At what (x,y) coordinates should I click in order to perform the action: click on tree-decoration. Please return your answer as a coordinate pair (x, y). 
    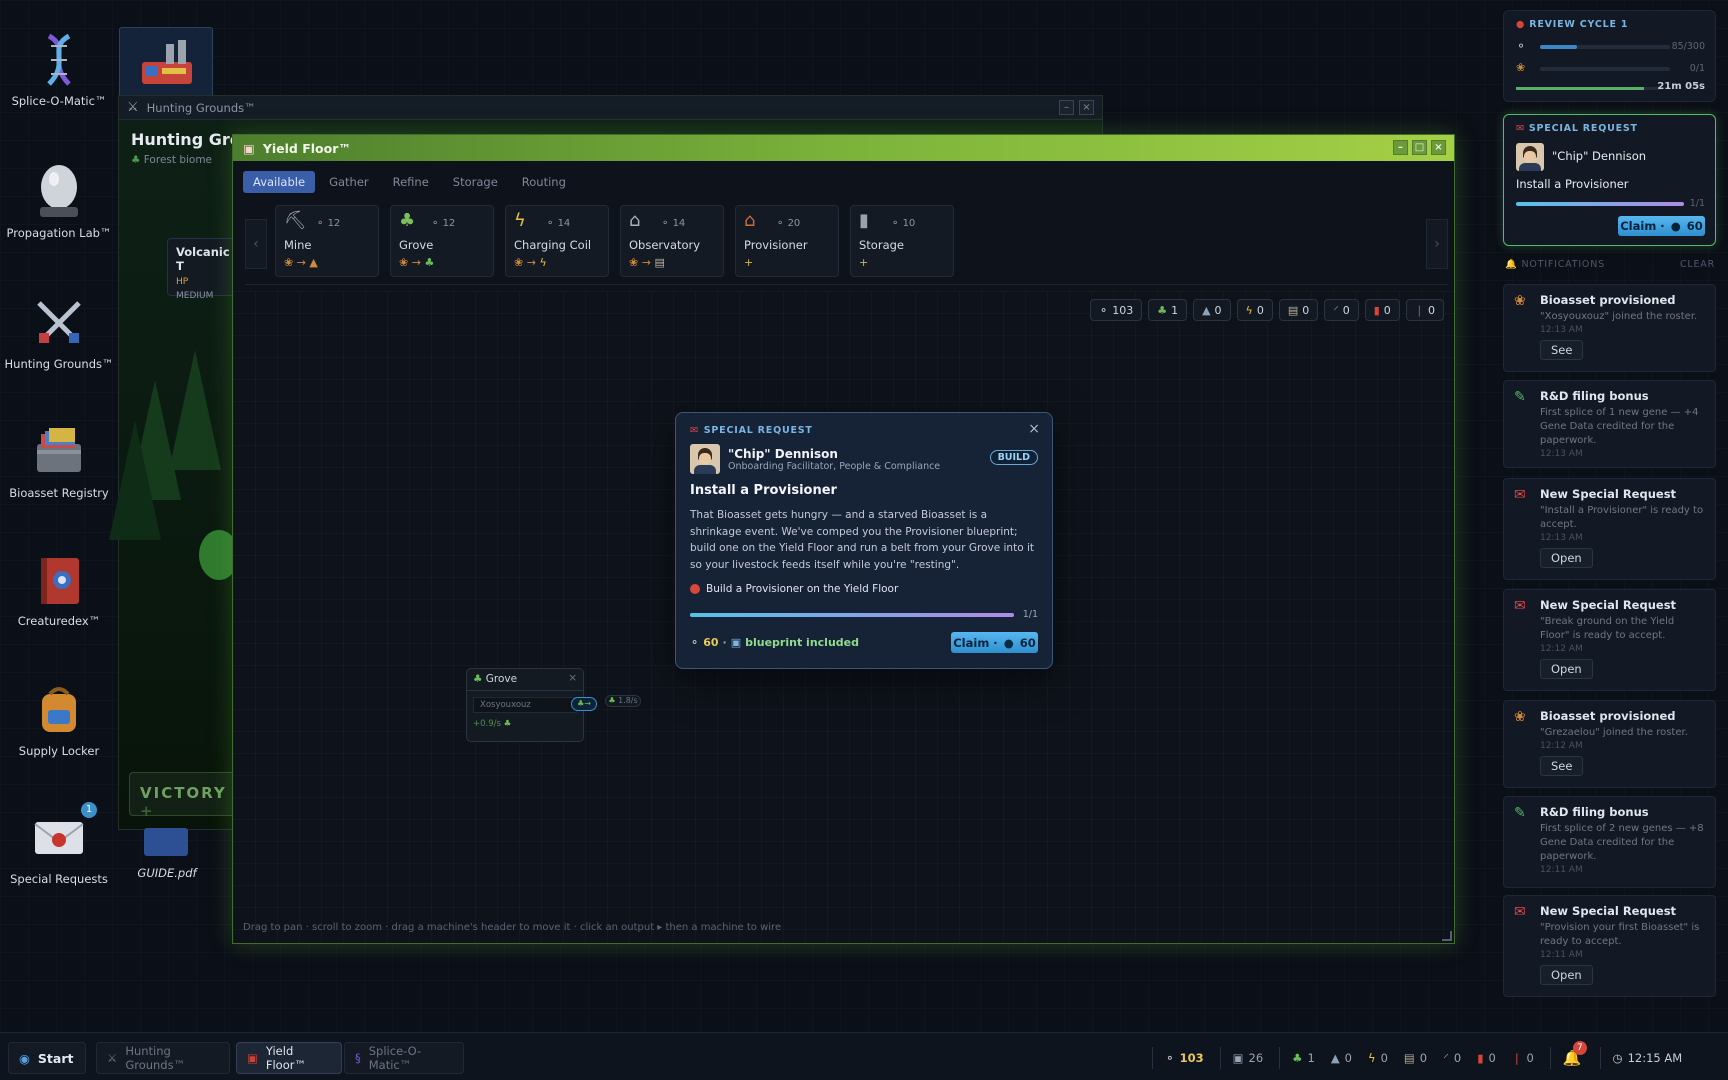
    Looking at the image, I should click on (135, 480).